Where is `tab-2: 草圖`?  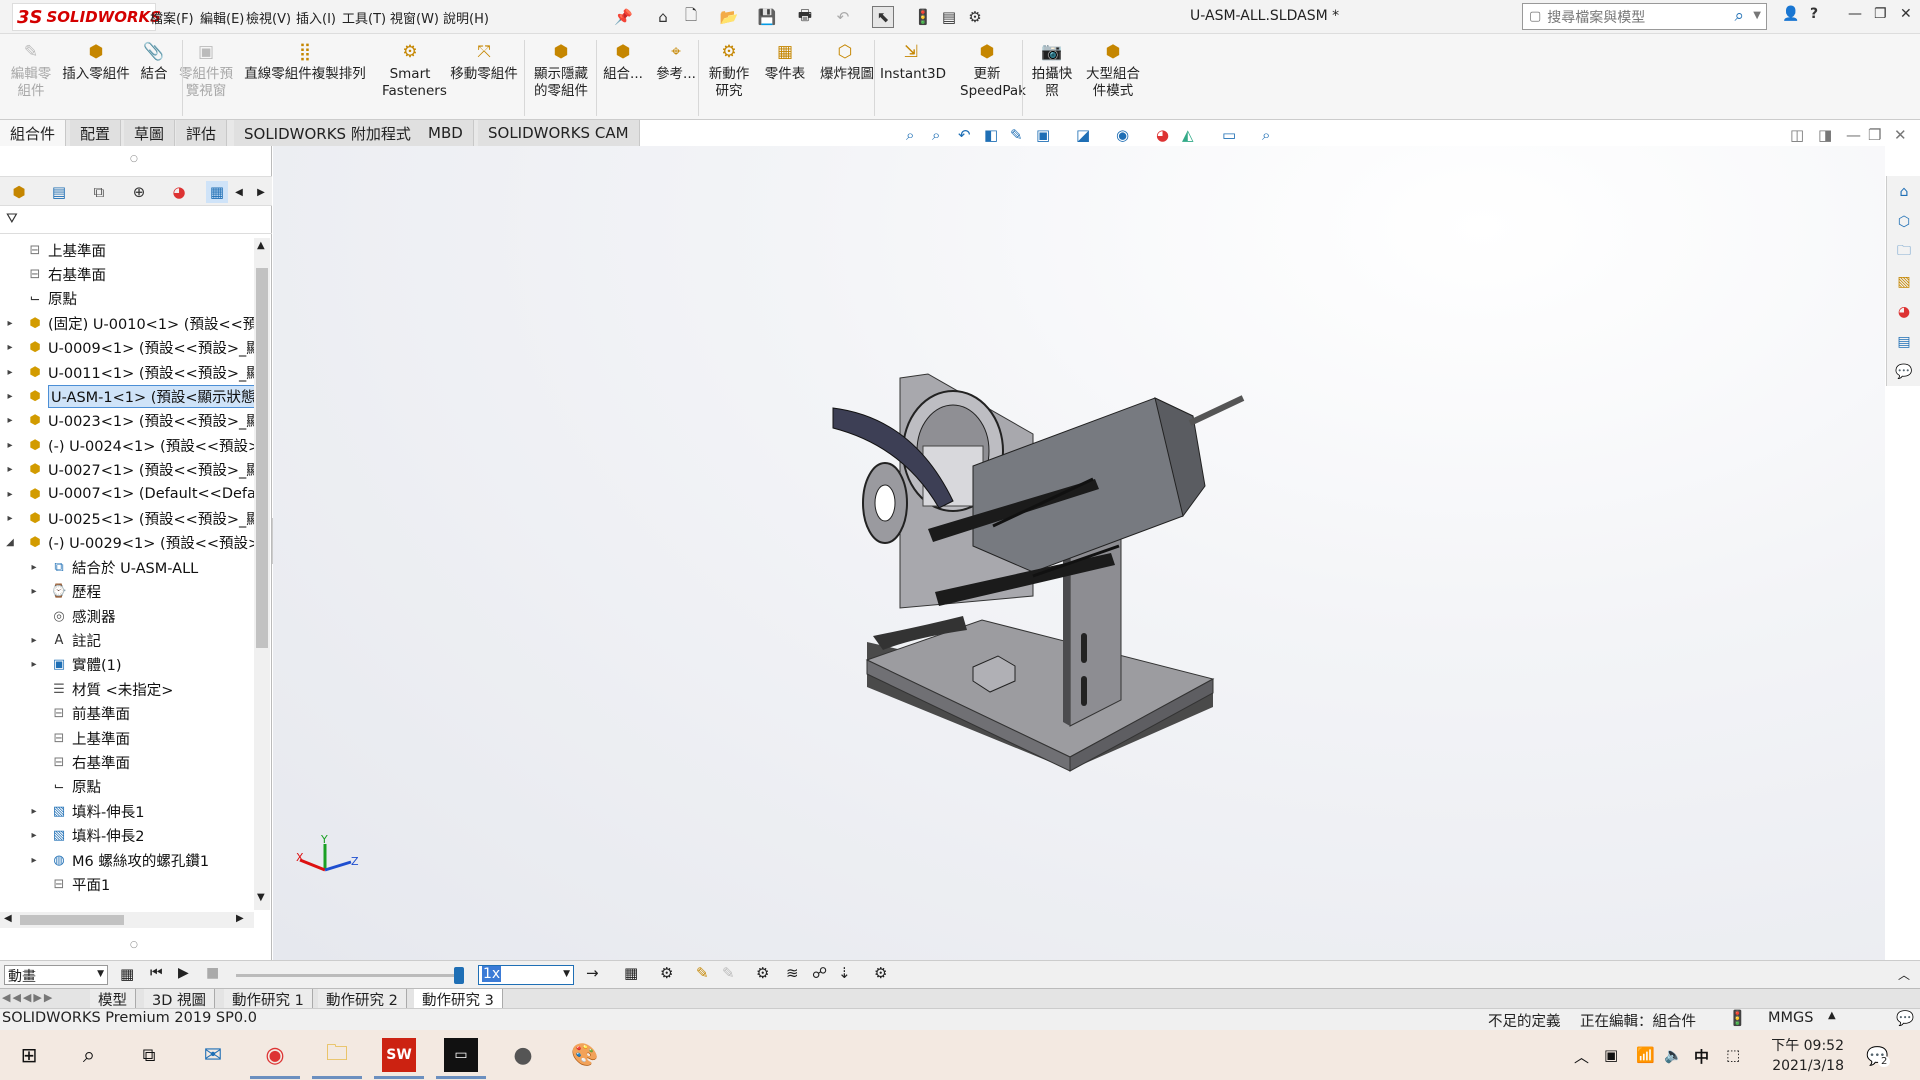
tab-2: 草圖 is located at coordinates (150, 133).